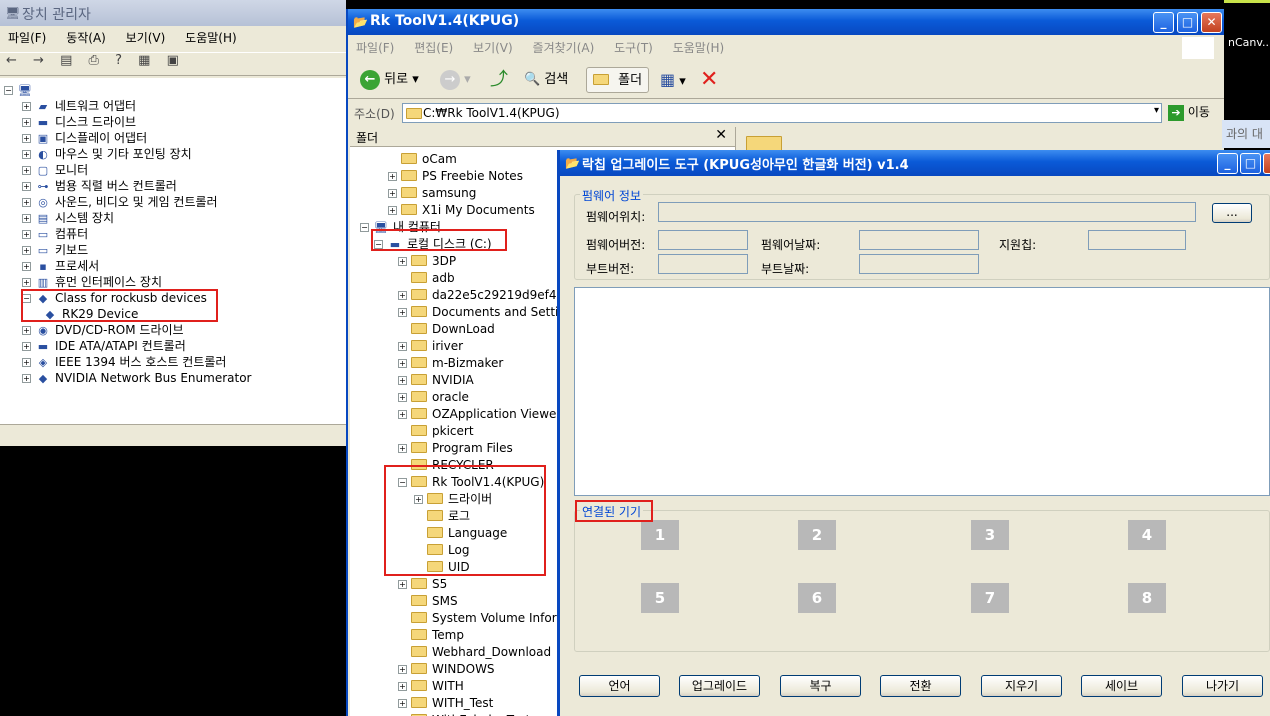 This screenshot has width=1270, height=716. Describe the element at coordinates (782, 113) in the screenshot. I see `address-input: C:₩Rk ToolV1.4(KPUG) ▾` at that location.